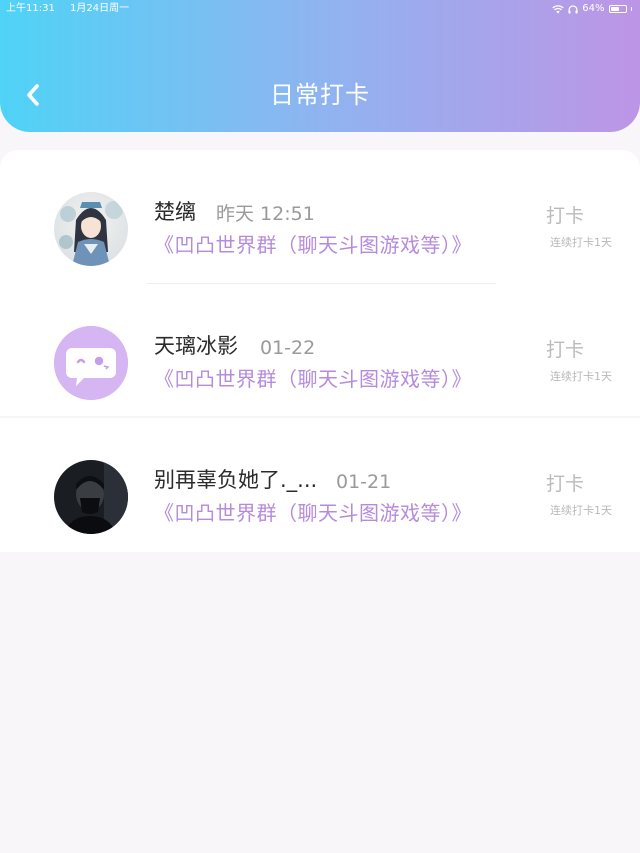  I want to click on battery-icon, so click(617, 9).